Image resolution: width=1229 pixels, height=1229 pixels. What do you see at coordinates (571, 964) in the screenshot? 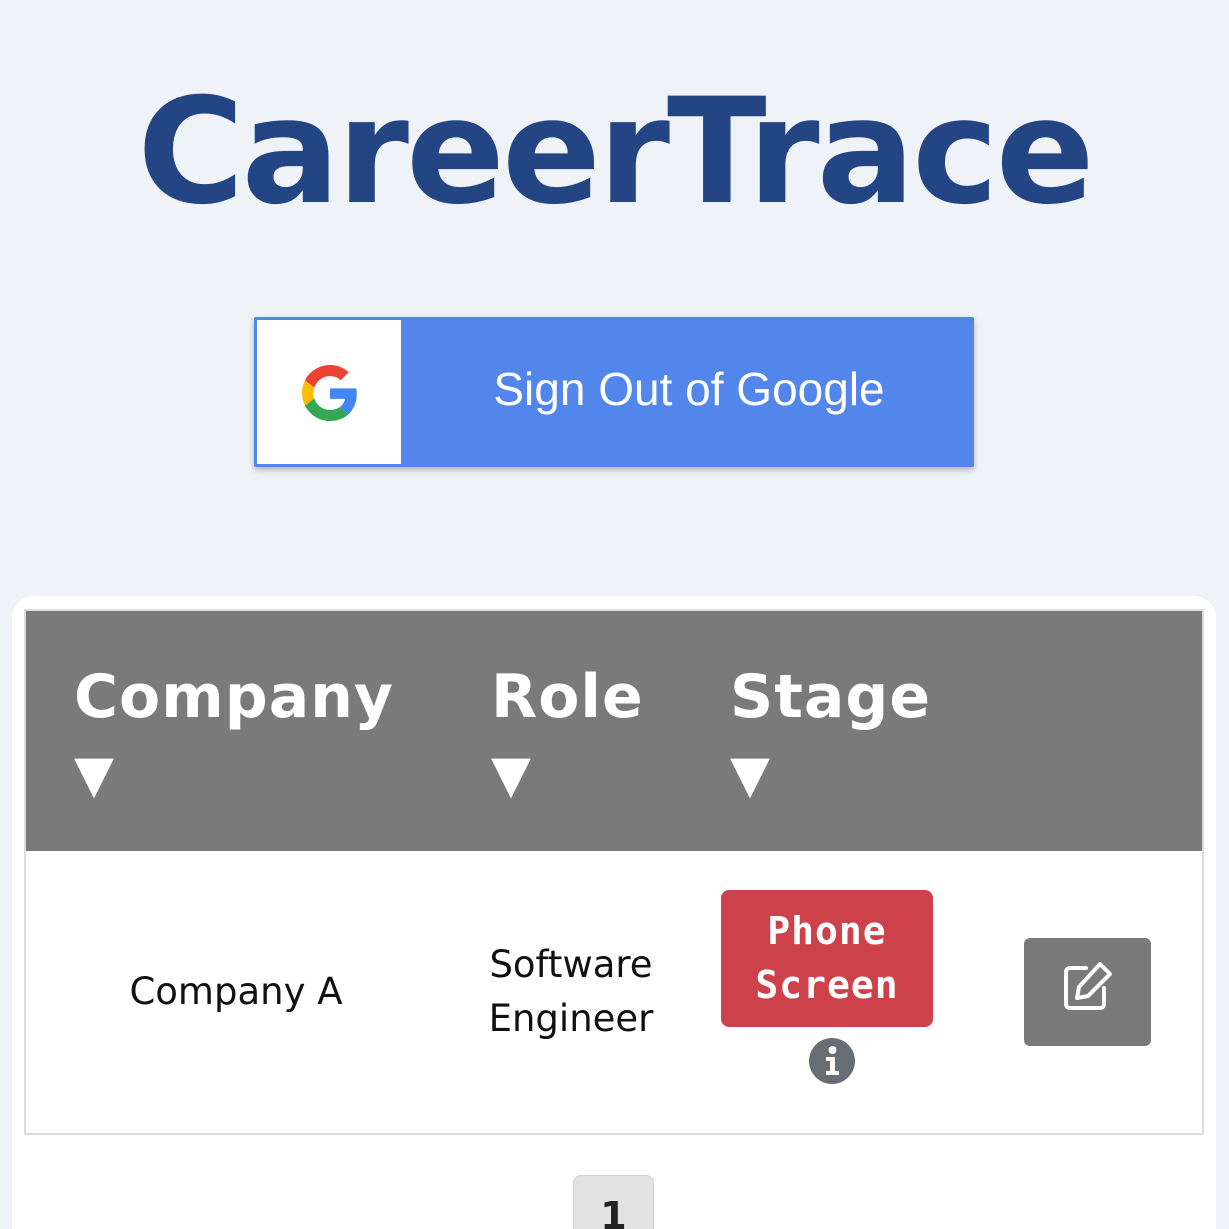
I see `role-line-1: Software` at bounding box center [571, 964].